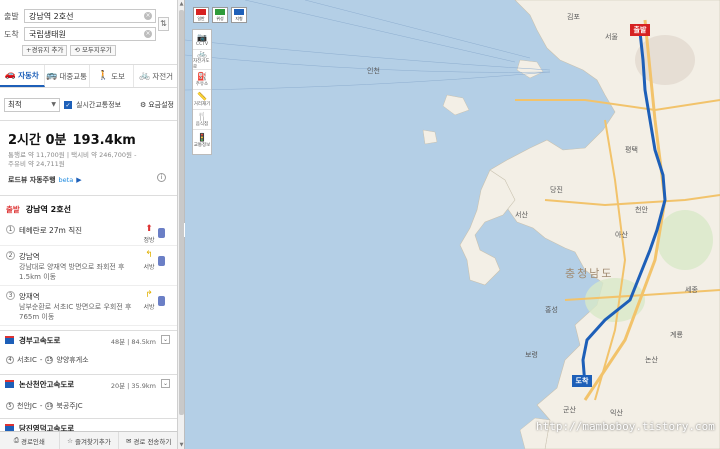 The width and height of the screenshot is (720, 449). What do you see at coordinates (38, 209) in the screenshot?
I see `start-point: 출발 강남역 2호선` at bounding box center [38, 209].